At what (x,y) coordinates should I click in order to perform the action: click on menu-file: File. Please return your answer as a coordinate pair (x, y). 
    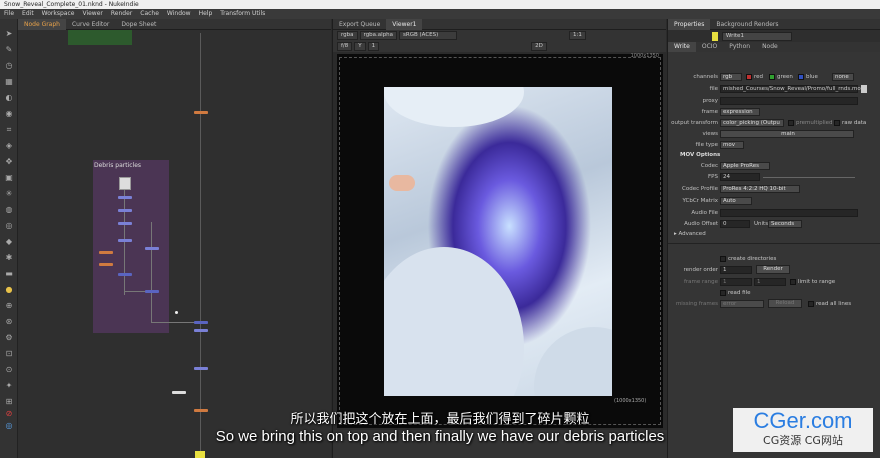
    Looking at the image, I should click on (9, 14).